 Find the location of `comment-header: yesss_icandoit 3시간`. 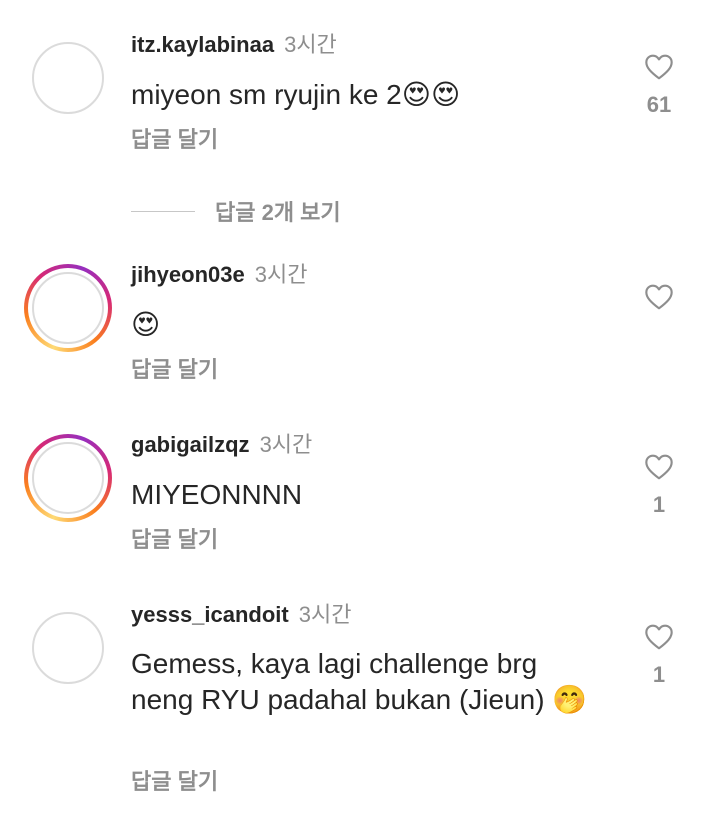

comment-header: yesss_icandoit 3시간 is located at coordinates (241, 615).